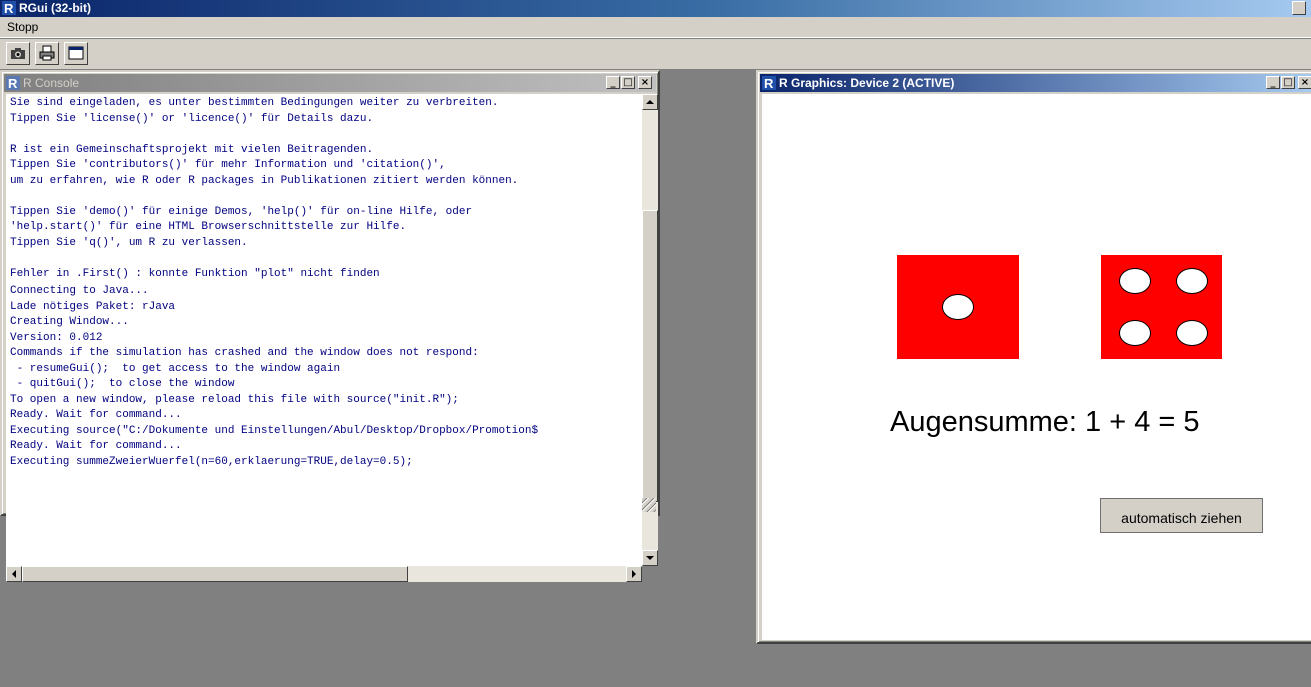  I want to click on scroll-up-arrow, so click(650, 102).